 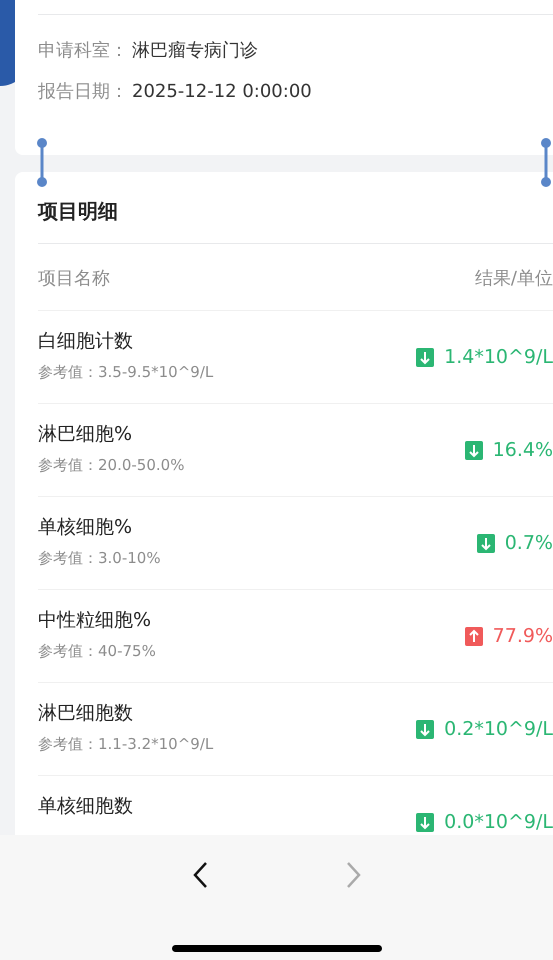 I want to click on field-label: 申请科室：, so click(x=83, y=50).